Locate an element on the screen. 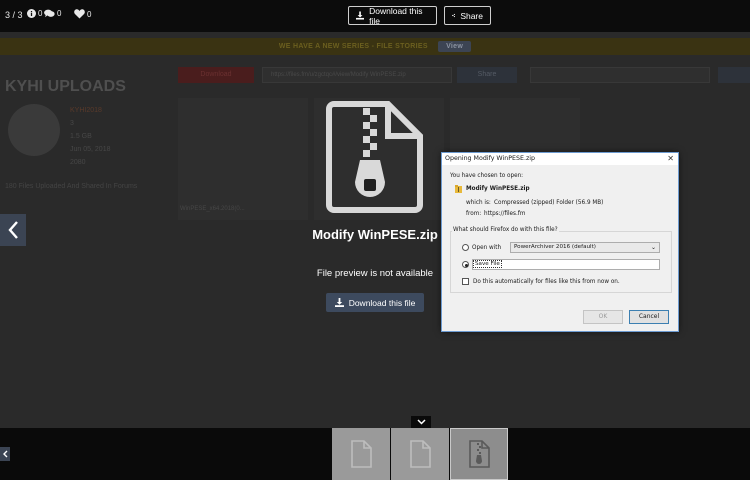 This screenshot has width=750, height=480. dialog-file-name: Modify WinPESE.zip is located at coordinates (498, 189).